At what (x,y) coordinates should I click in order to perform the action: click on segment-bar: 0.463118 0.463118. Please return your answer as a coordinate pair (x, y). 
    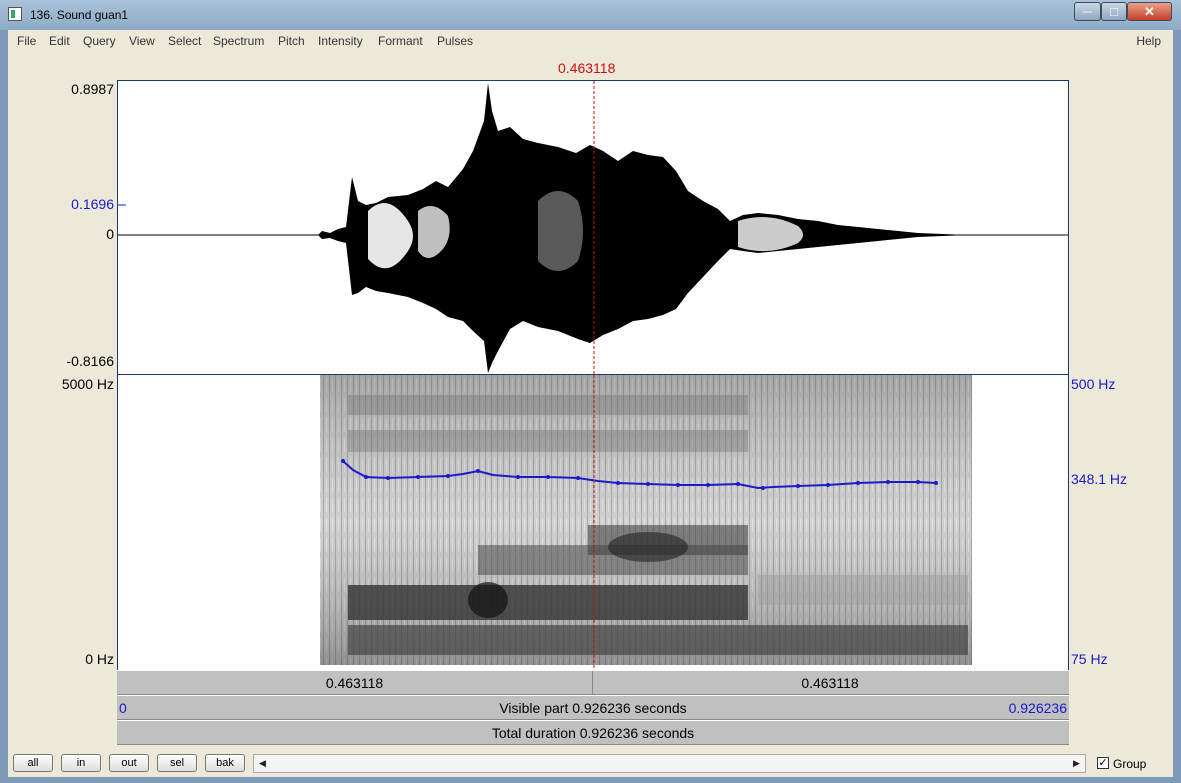
    Looking at the image, I should click on (593, 682).